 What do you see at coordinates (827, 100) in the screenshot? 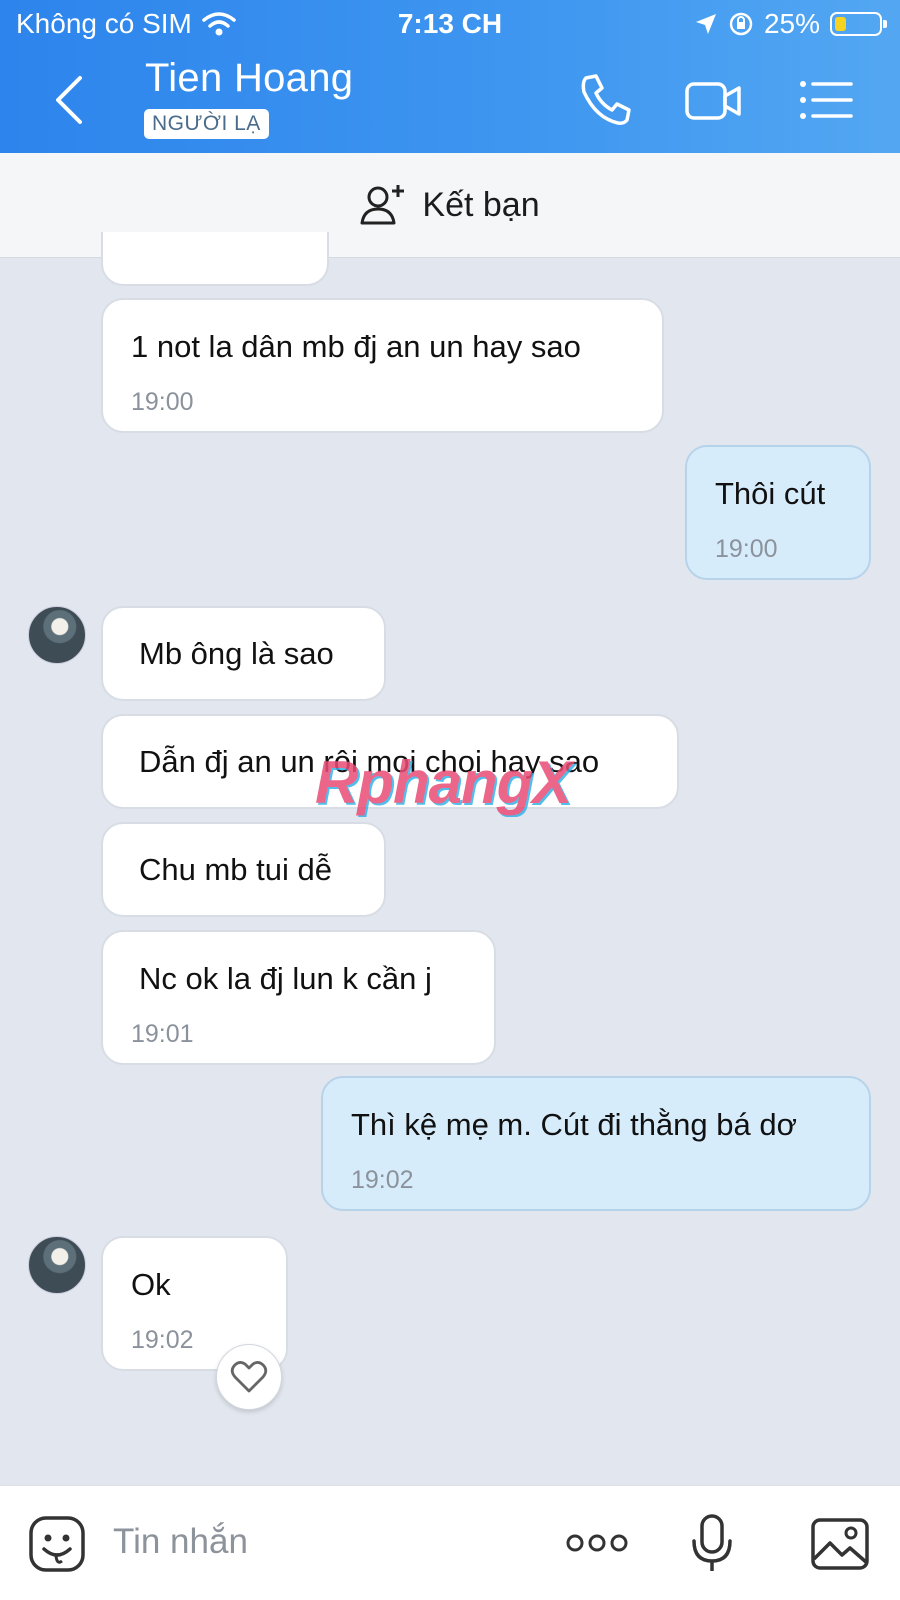
I see `menu-icon` at bounding box center [827, 100].